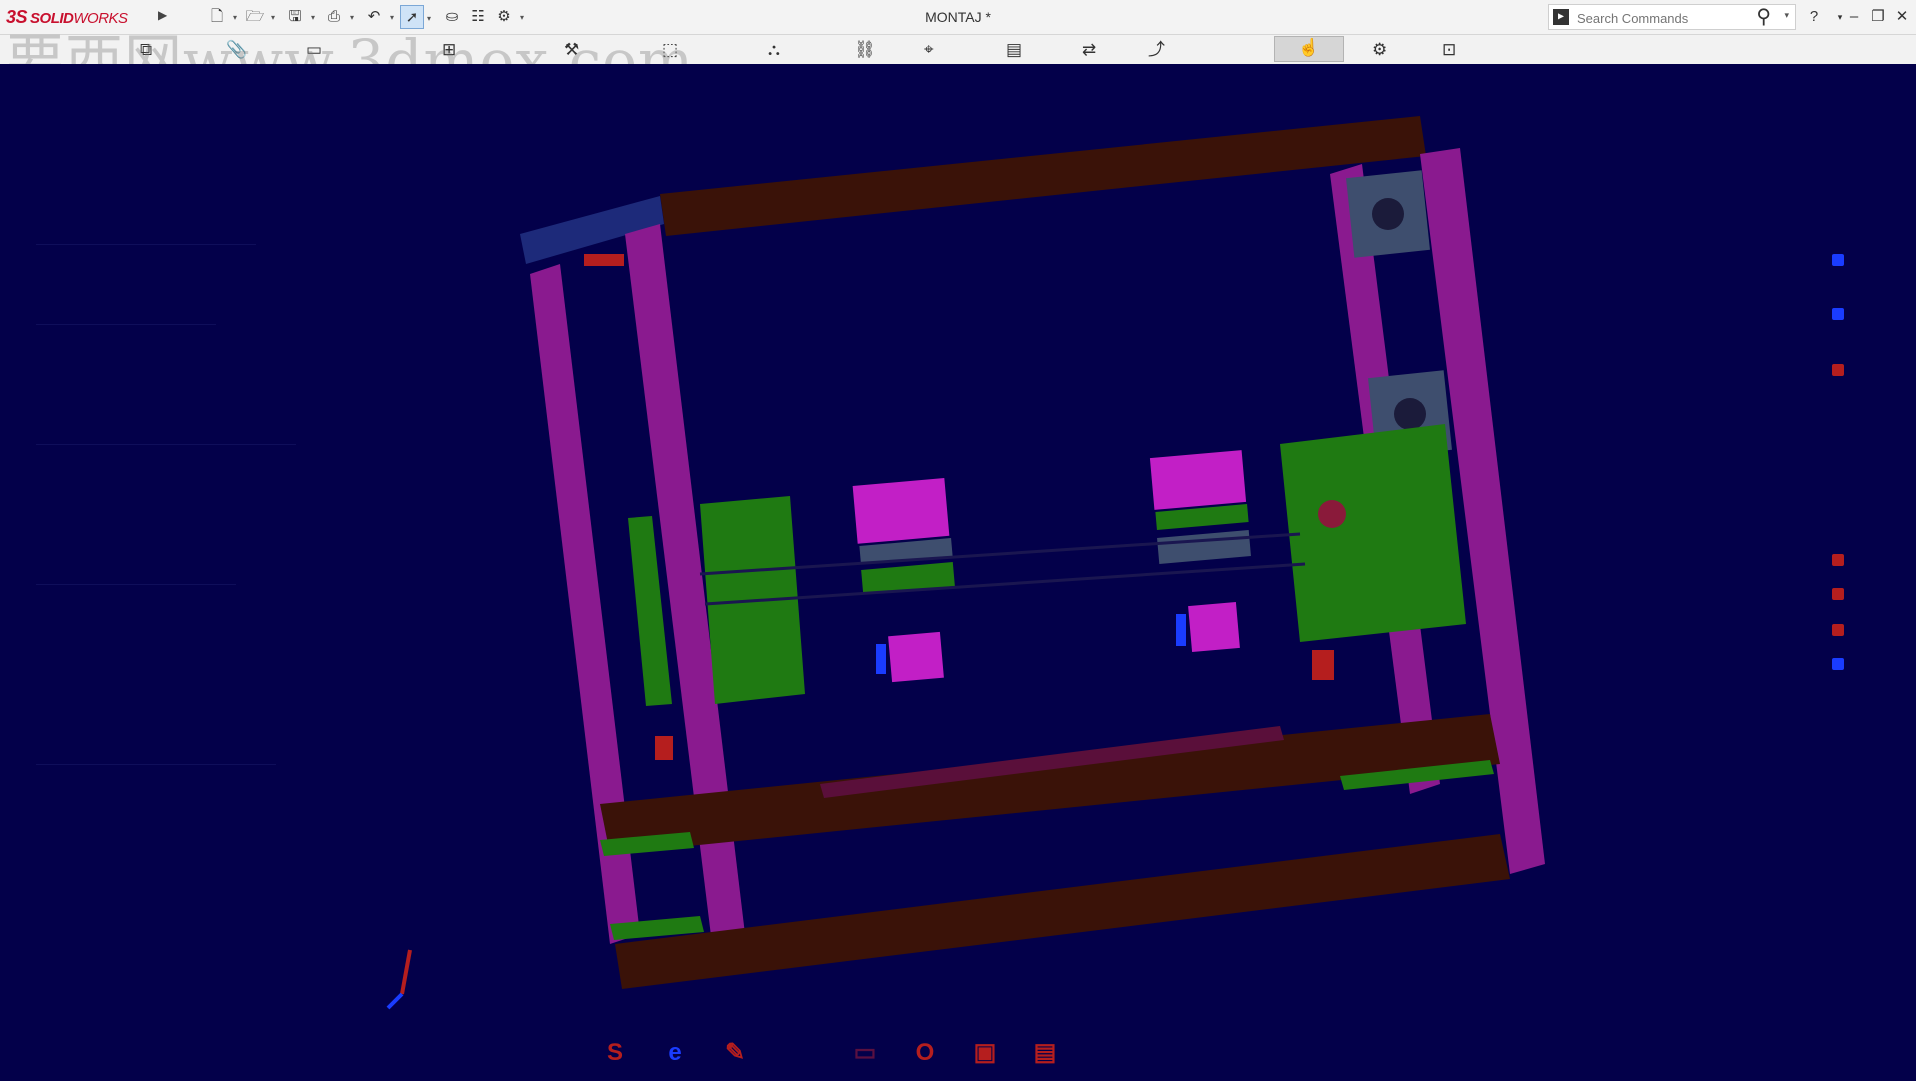 The width and height of the screenshot is (1916, 1081). I want to click on new-motion-study-icon: ▤, so click(1014, 50).